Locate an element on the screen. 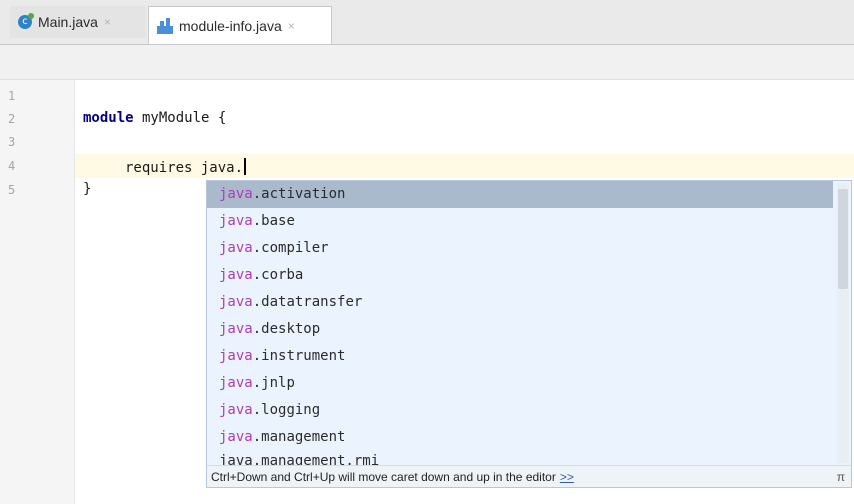 This screenshot has width=854, height=504. line-number: 1 is located at coordinates (12, 96).